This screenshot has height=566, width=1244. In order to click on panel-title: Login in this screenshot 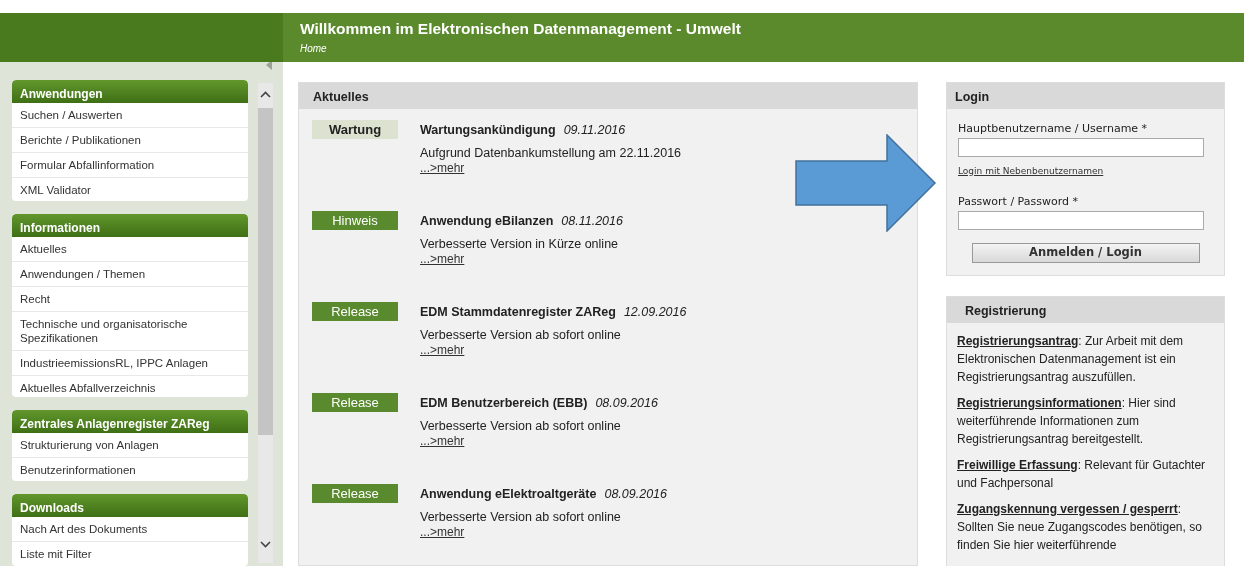, I will do `click(1085, 96)`.